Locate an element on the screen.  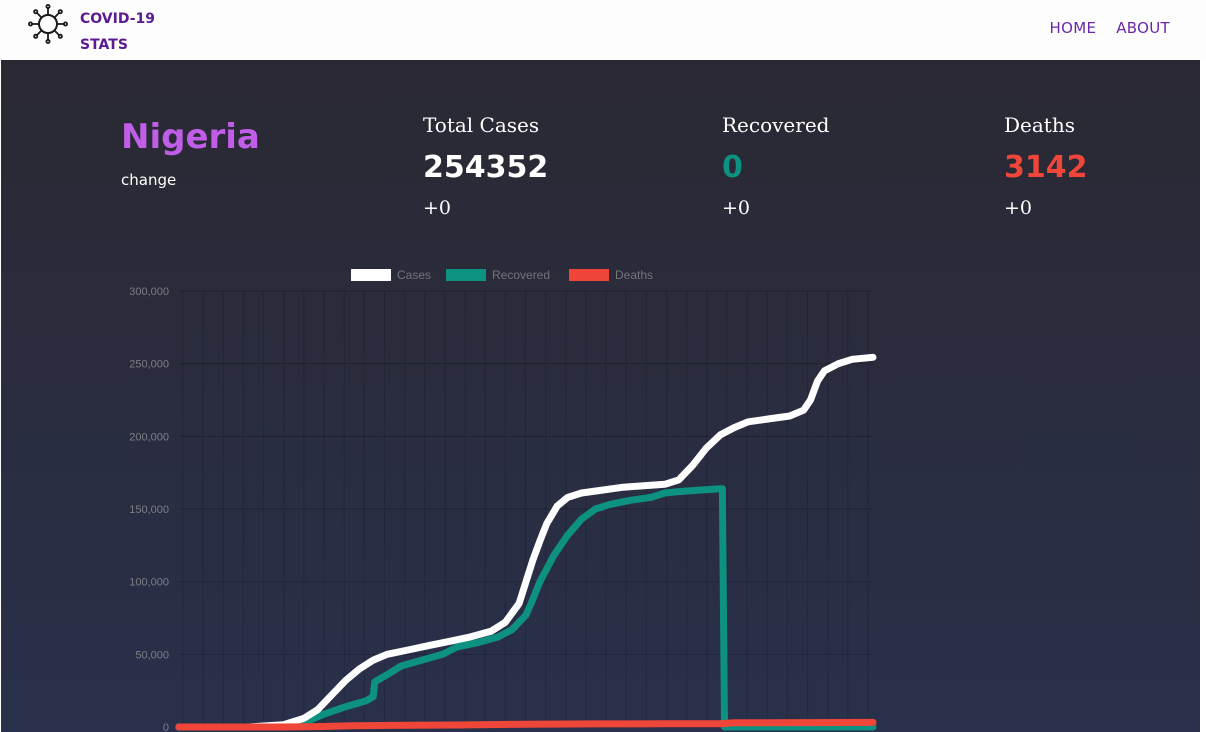
legend-swatch-recovered is located at coordinates (466, 275).